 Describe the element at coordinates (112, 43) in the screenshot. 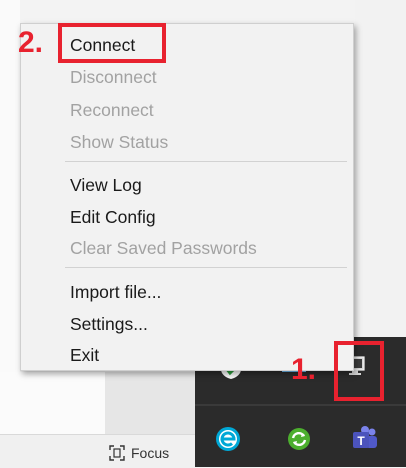

I see `annotation-highlight-connect` at that location.